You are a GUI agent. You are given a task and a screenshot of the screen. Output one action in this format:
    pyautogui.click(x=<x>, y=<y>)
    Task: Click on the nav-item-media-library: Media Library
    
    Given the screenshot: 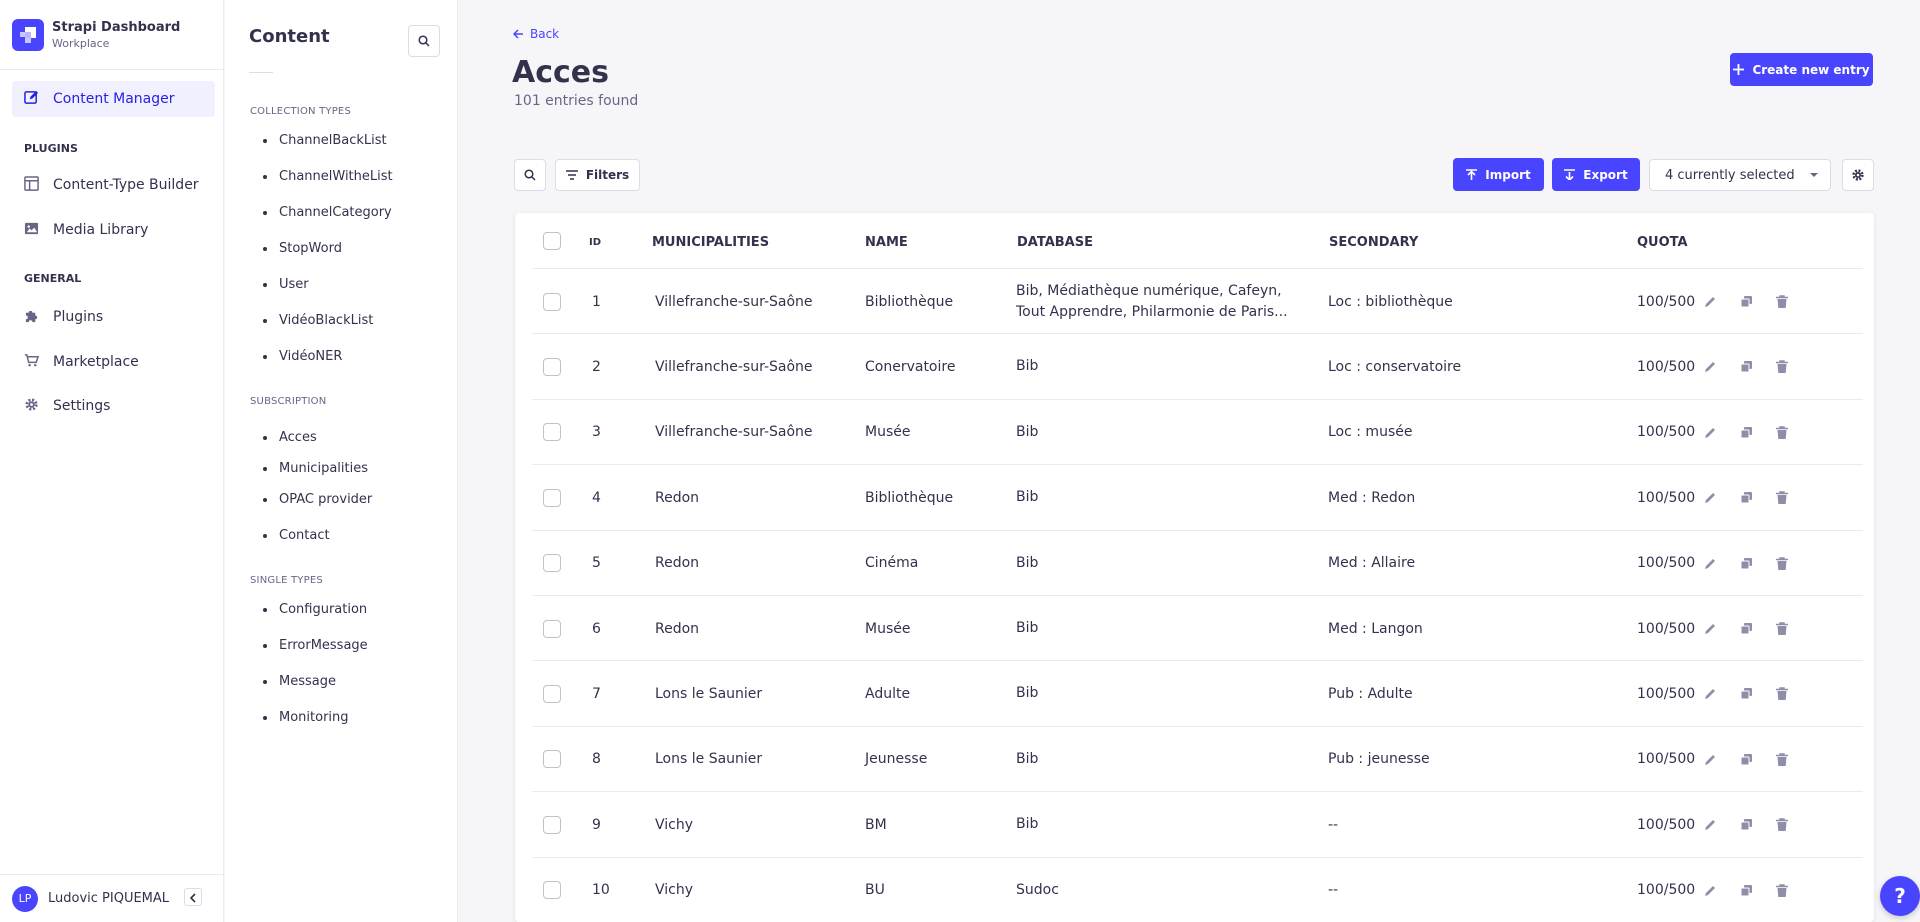 What is the action you would take?
    pyautogui.click(x=86, y=230)
    